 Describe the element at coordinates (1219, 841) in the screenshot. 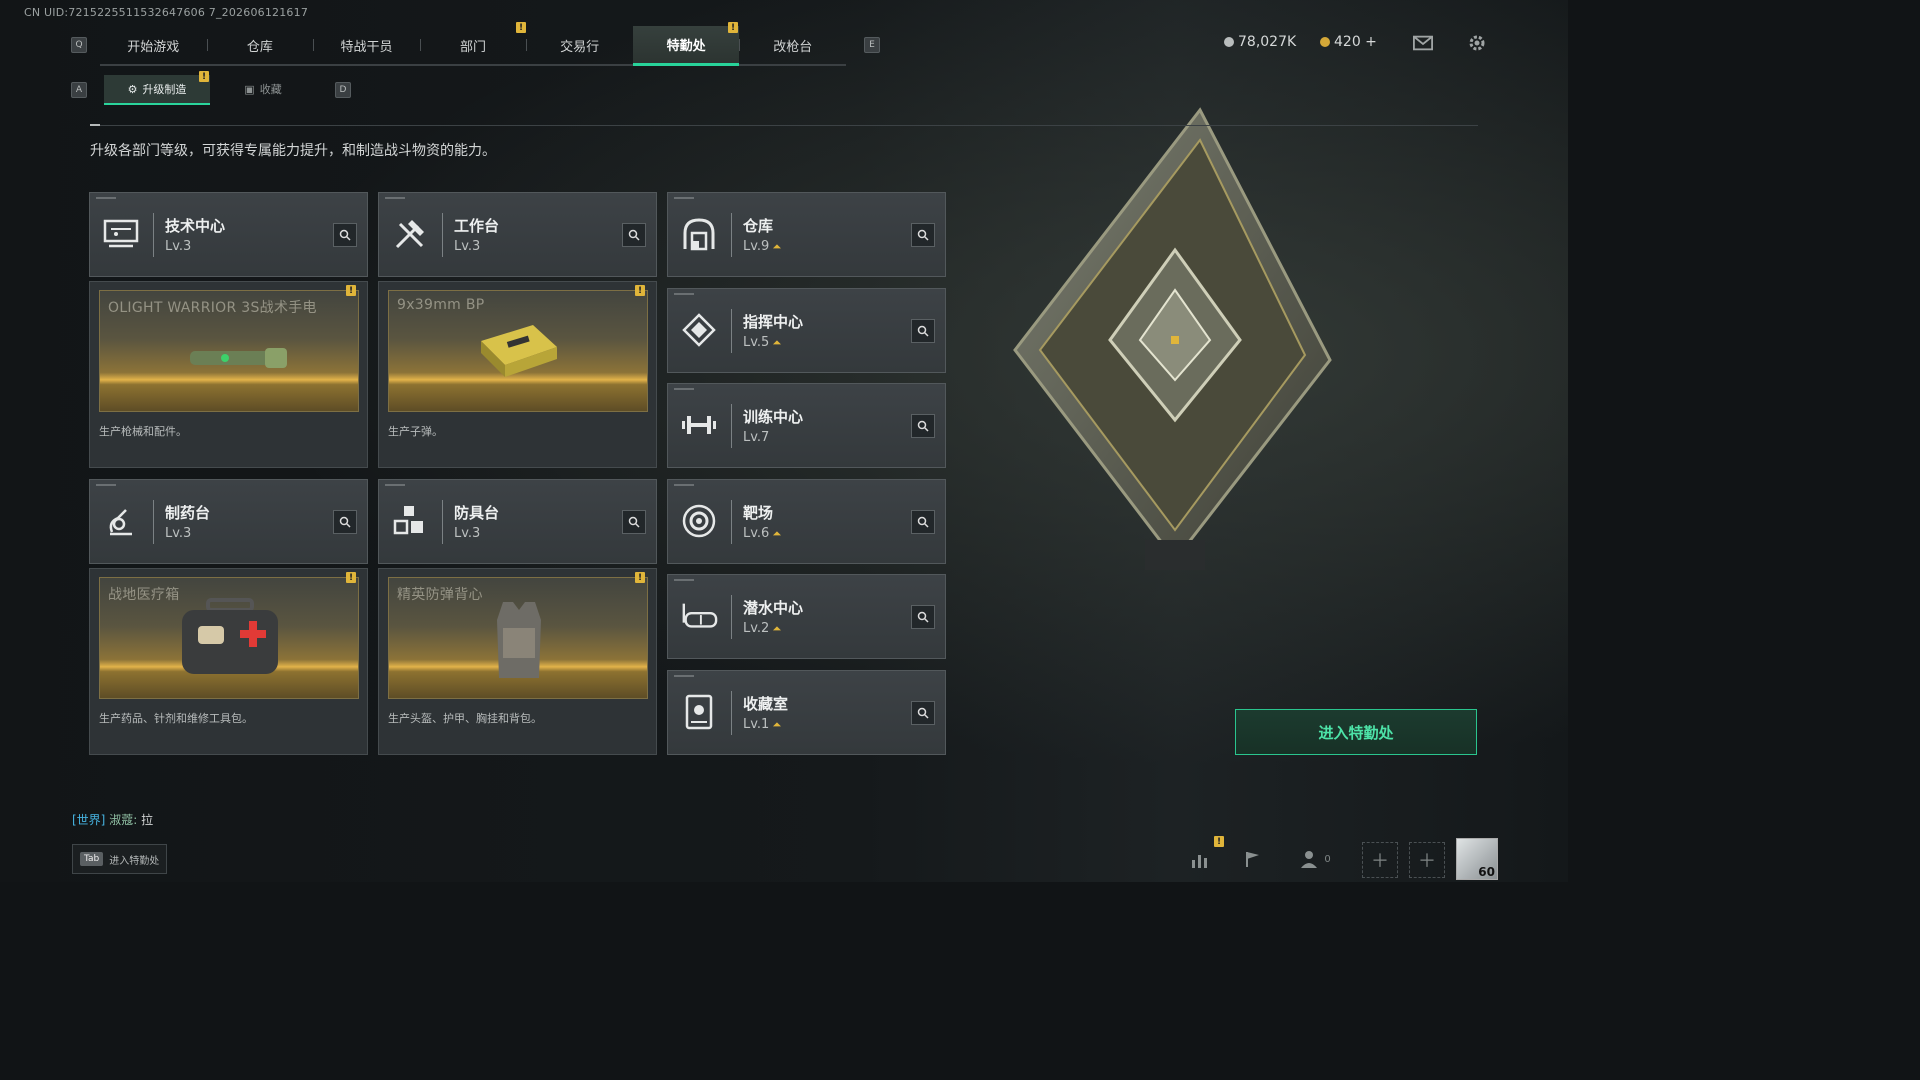

I see `stats-alert-badge: !` at that location.